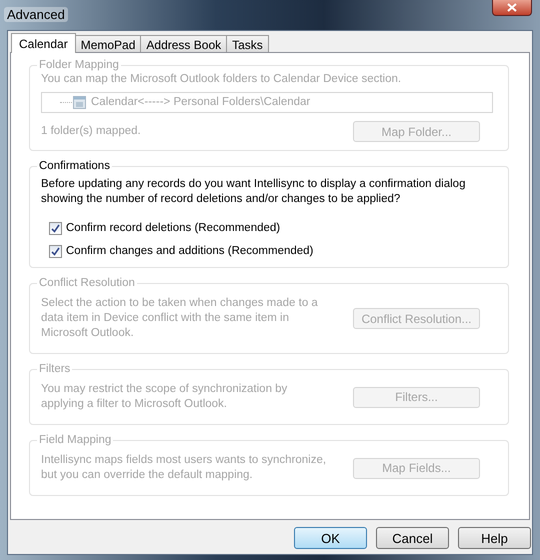  I want to click on tree-line, so click(66, 102).